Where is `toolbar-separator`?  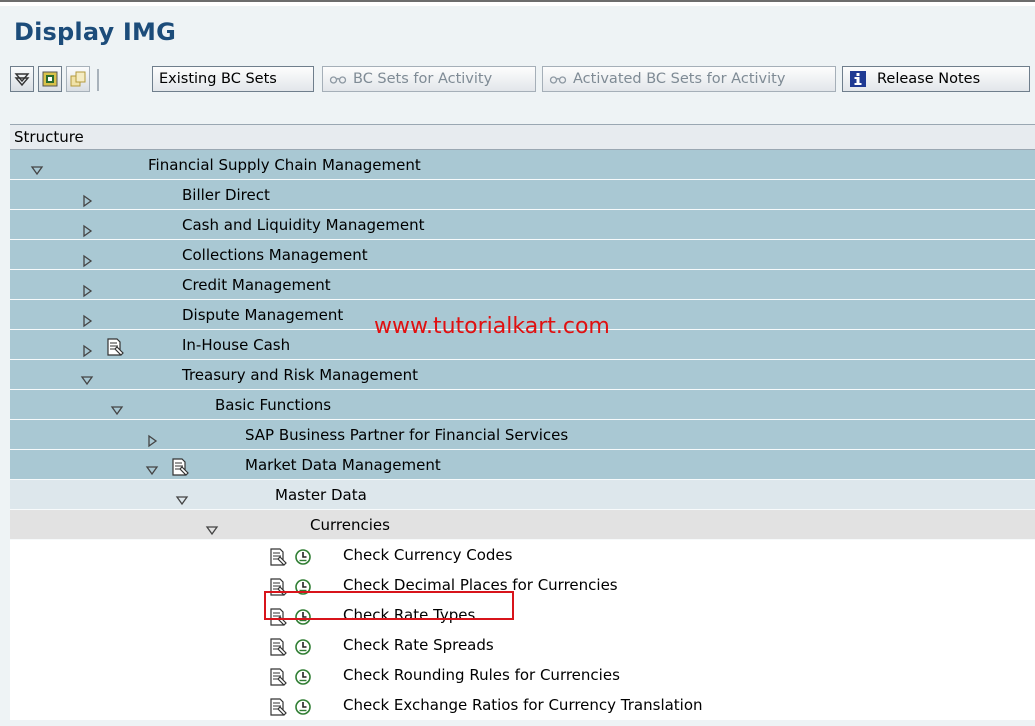 toolbar-separator is located at coordinates (98, 80).